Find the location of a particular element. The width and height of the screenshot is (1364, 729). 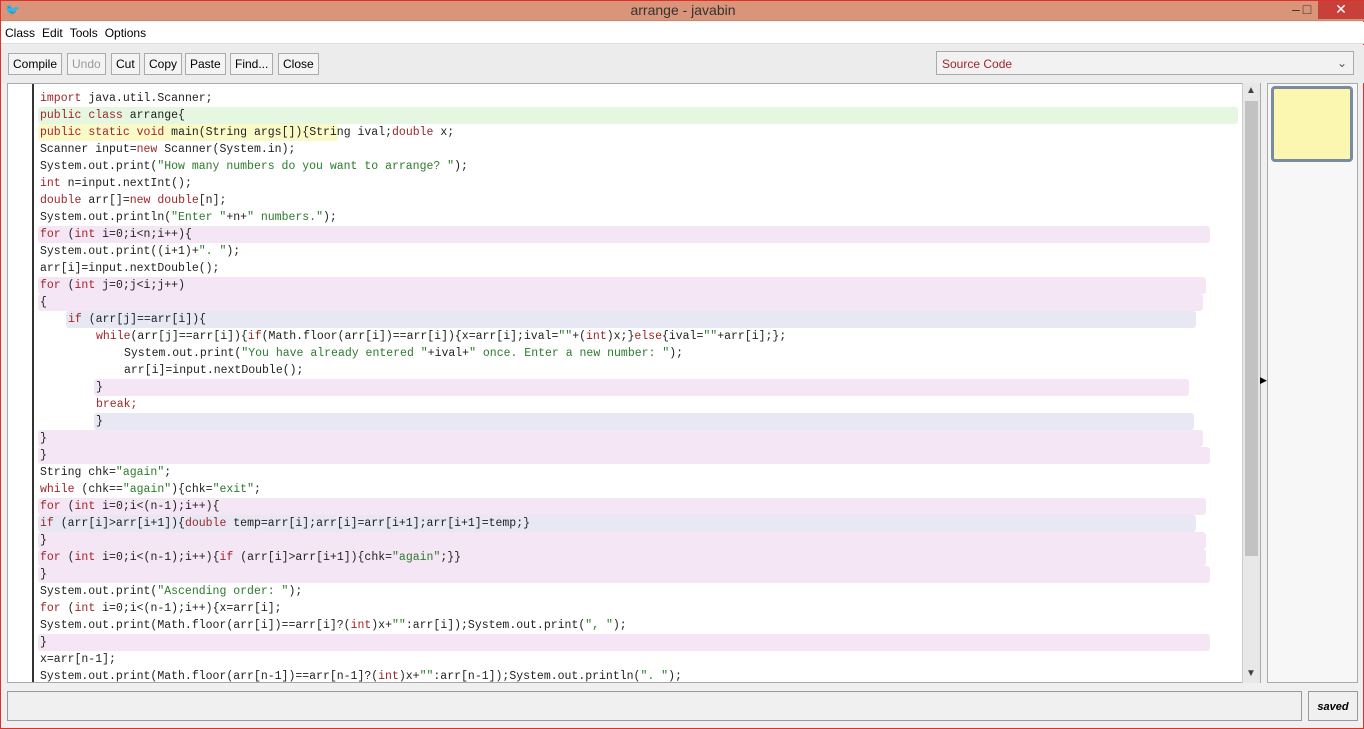

code-line: public class arrange{ is located at coordinates (638, 115).